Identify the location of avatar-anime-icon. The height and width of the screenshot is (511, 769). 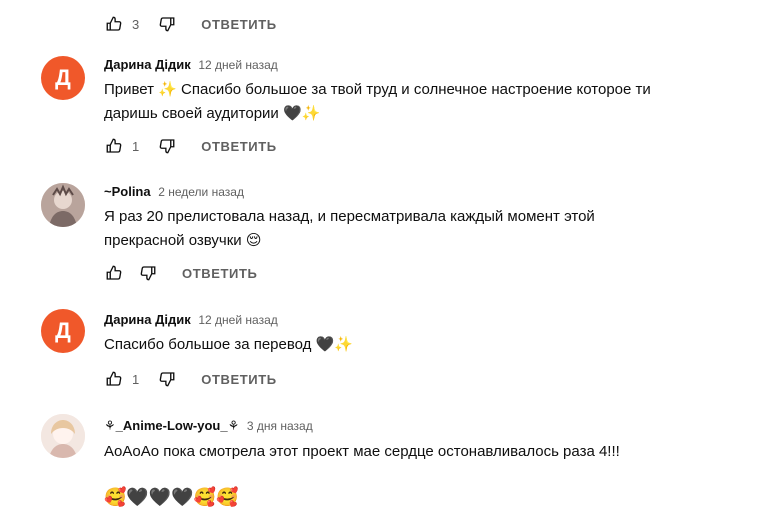
(63, 436).